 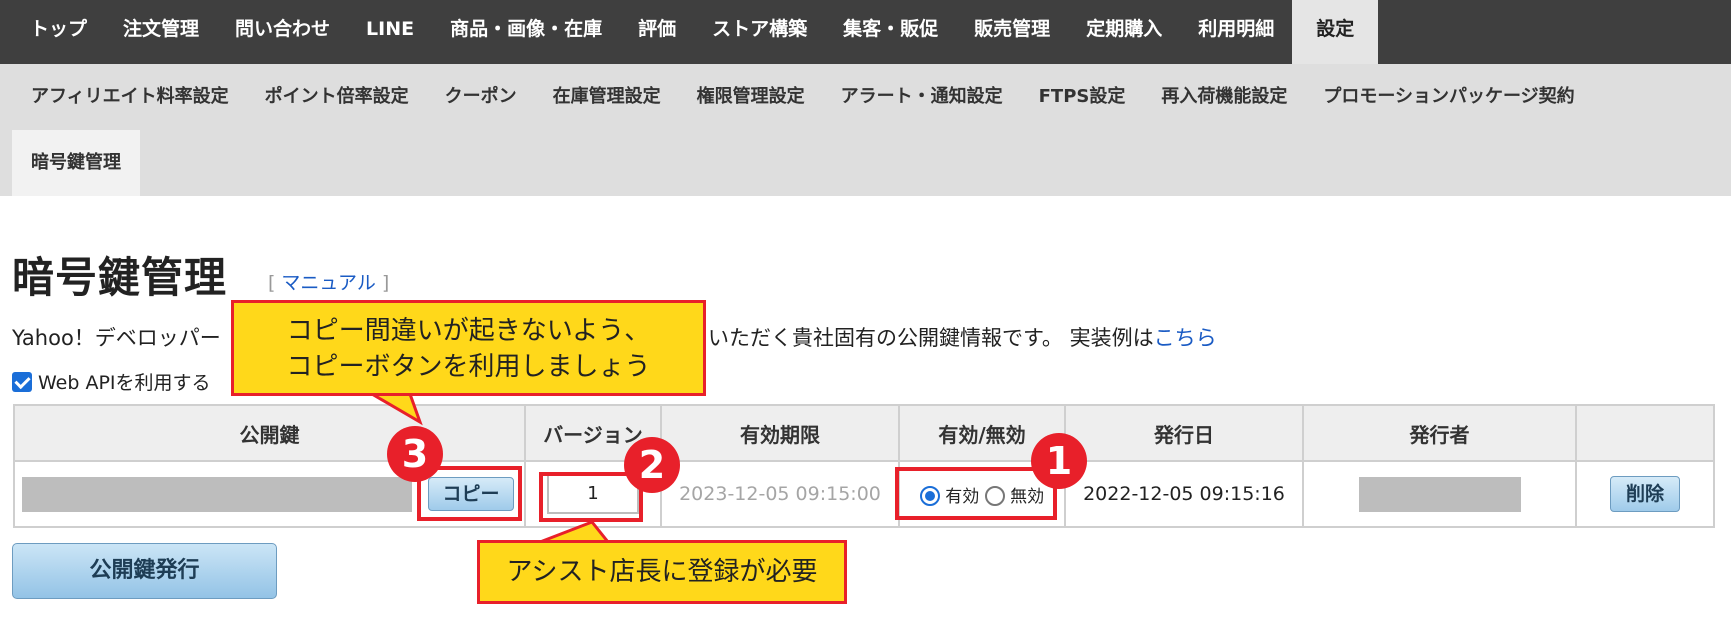 I want to click on sub-nav-item: アラート・通知設定, so click(x=922, y=97).